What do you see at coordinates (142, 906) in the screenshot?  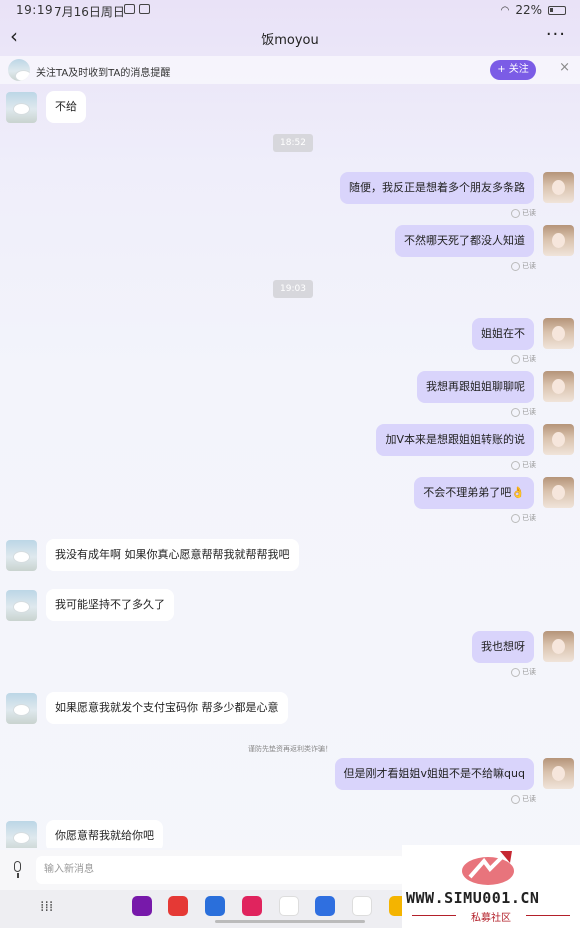 I see `onenote-icon` at bounding box center [142, 906].